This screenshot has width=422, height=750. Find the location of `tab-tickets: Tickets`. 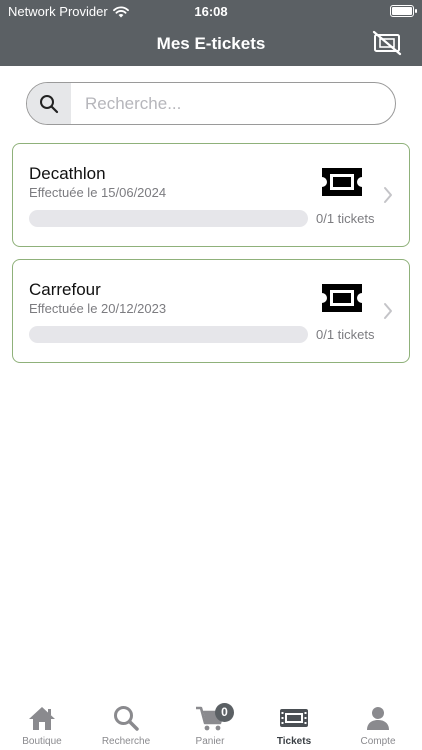

tab-tickets: Tickets is located at coordinates (294, 725).